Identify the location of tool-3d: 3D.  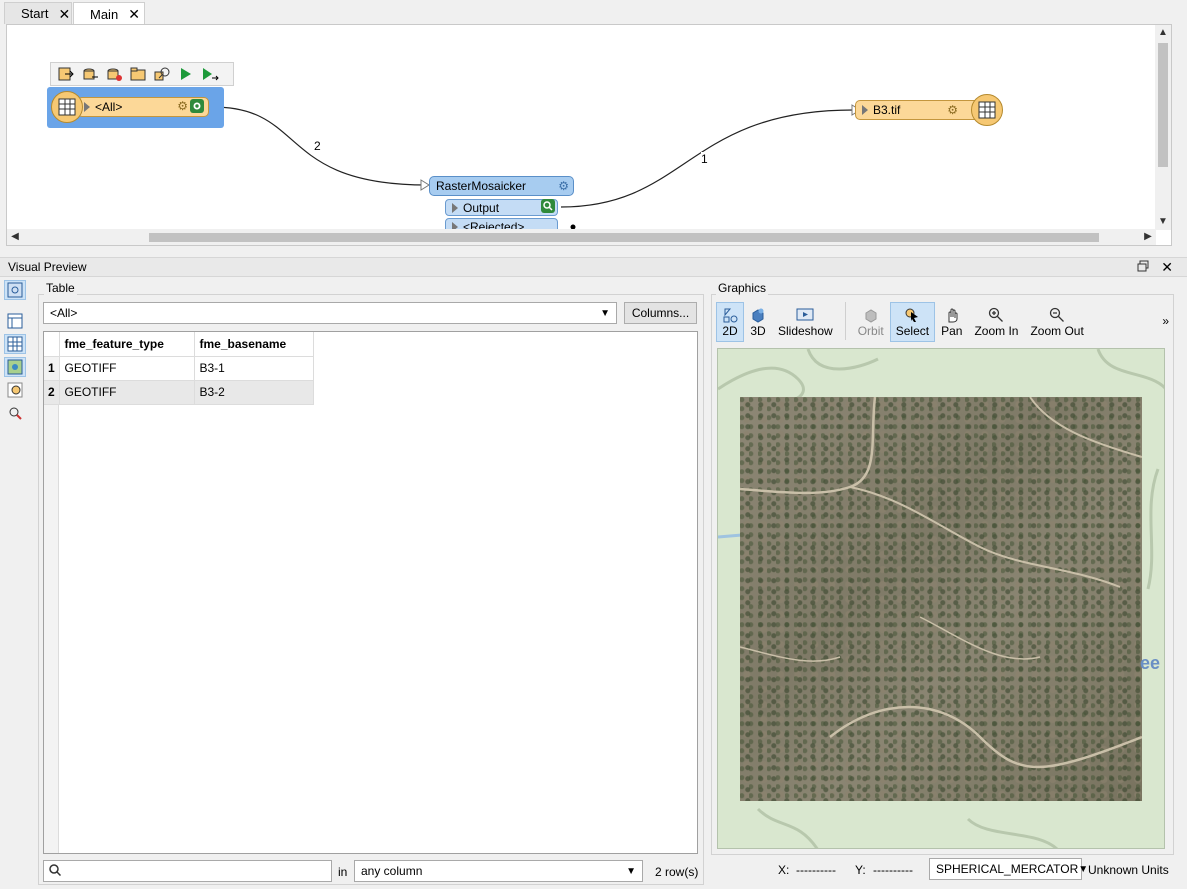
(758, 322).